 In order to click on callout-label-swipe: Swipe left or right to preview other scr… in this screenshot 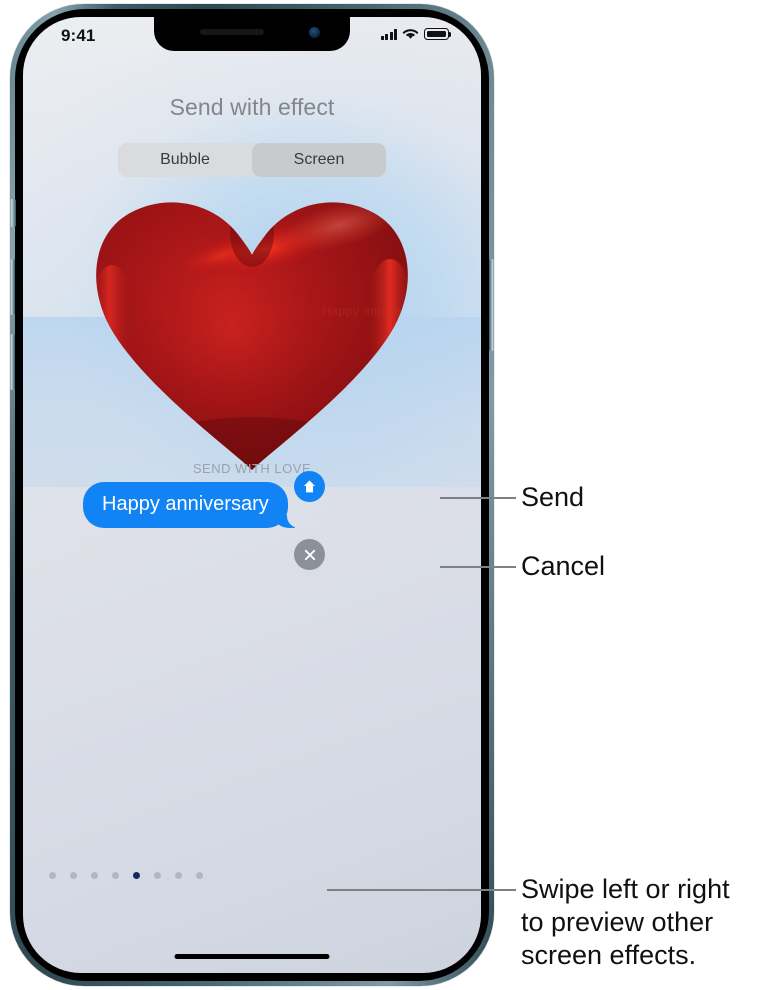, I will do `click(625, 922)`.